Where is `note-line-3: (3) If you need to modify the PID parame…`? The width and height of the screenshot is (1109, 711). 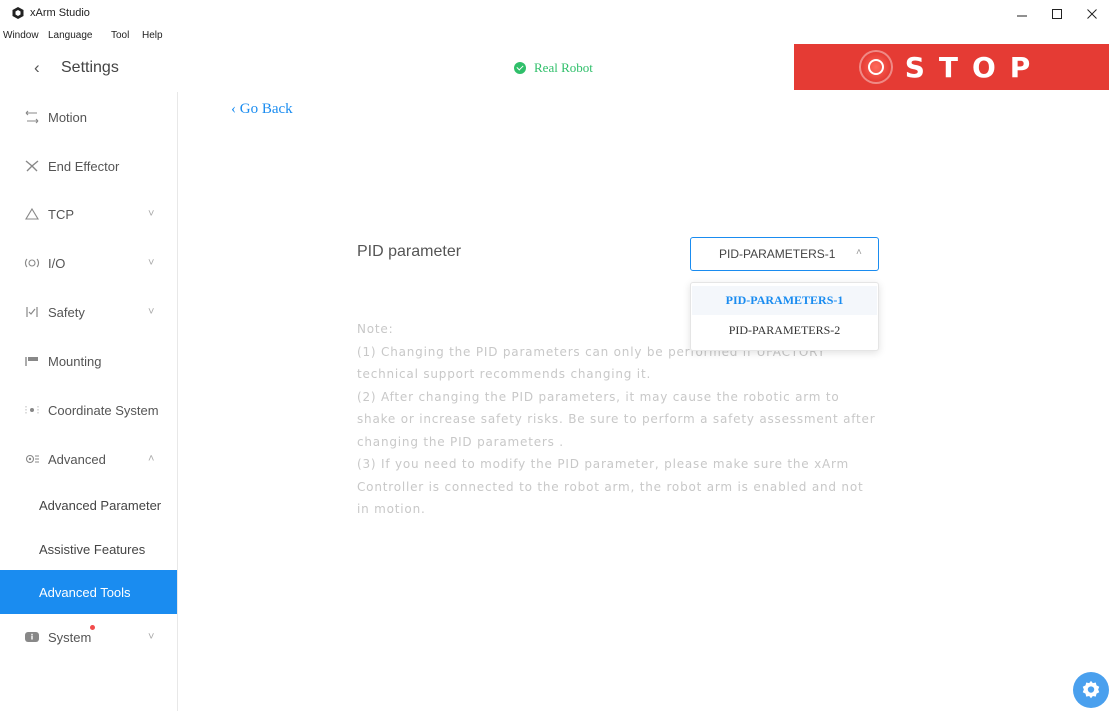
note-line-3: (3) If you need to modify the PID parame… is located at coordinates (610, 486).